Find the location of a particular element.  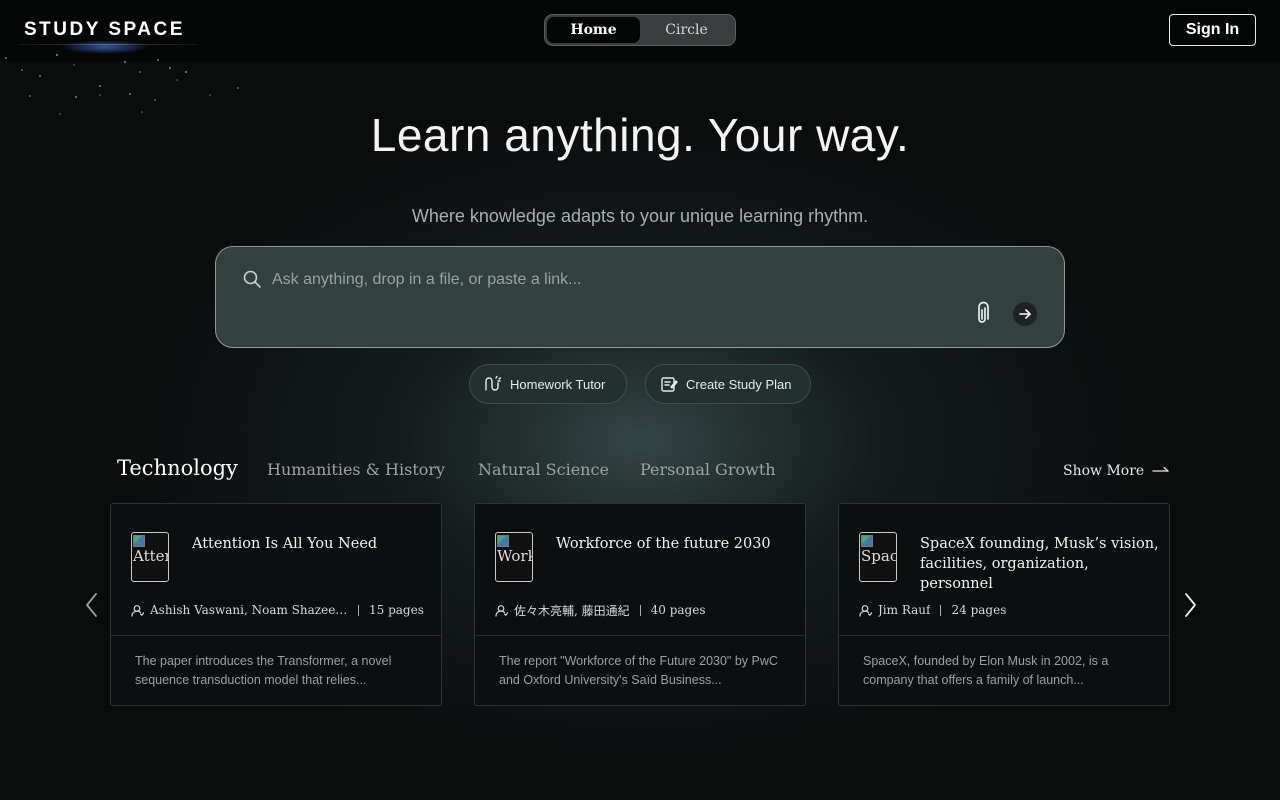

homework-tutor-label: Homework Tutor is located at coordinates (558, 384).